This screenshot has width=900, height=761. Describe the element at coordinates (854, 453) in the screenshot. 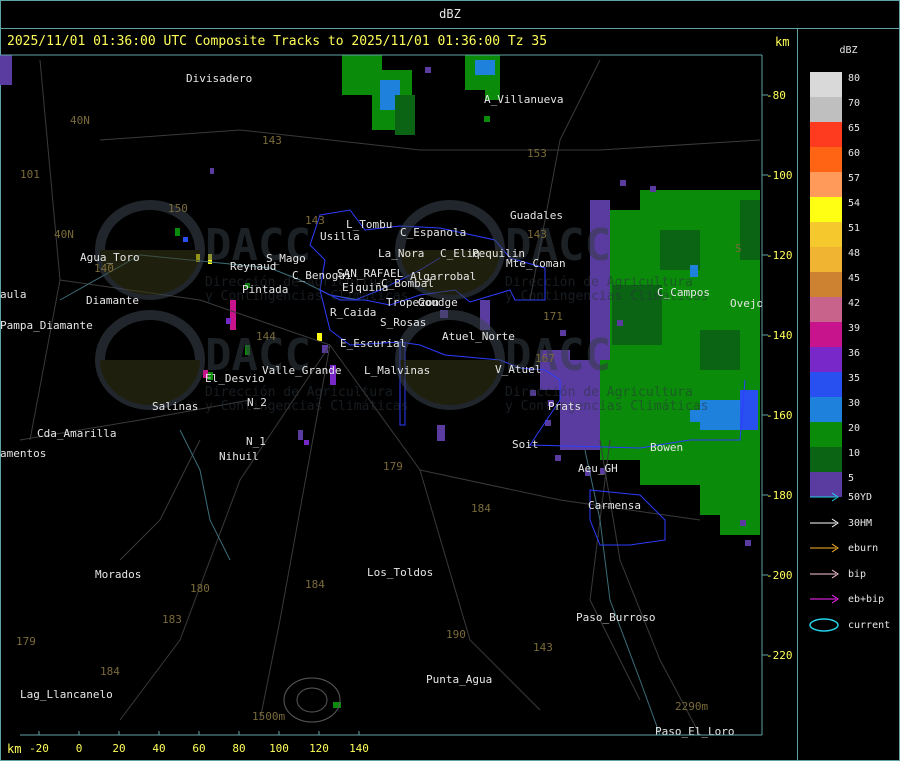

I see `legend-value-10: 10` at that location.